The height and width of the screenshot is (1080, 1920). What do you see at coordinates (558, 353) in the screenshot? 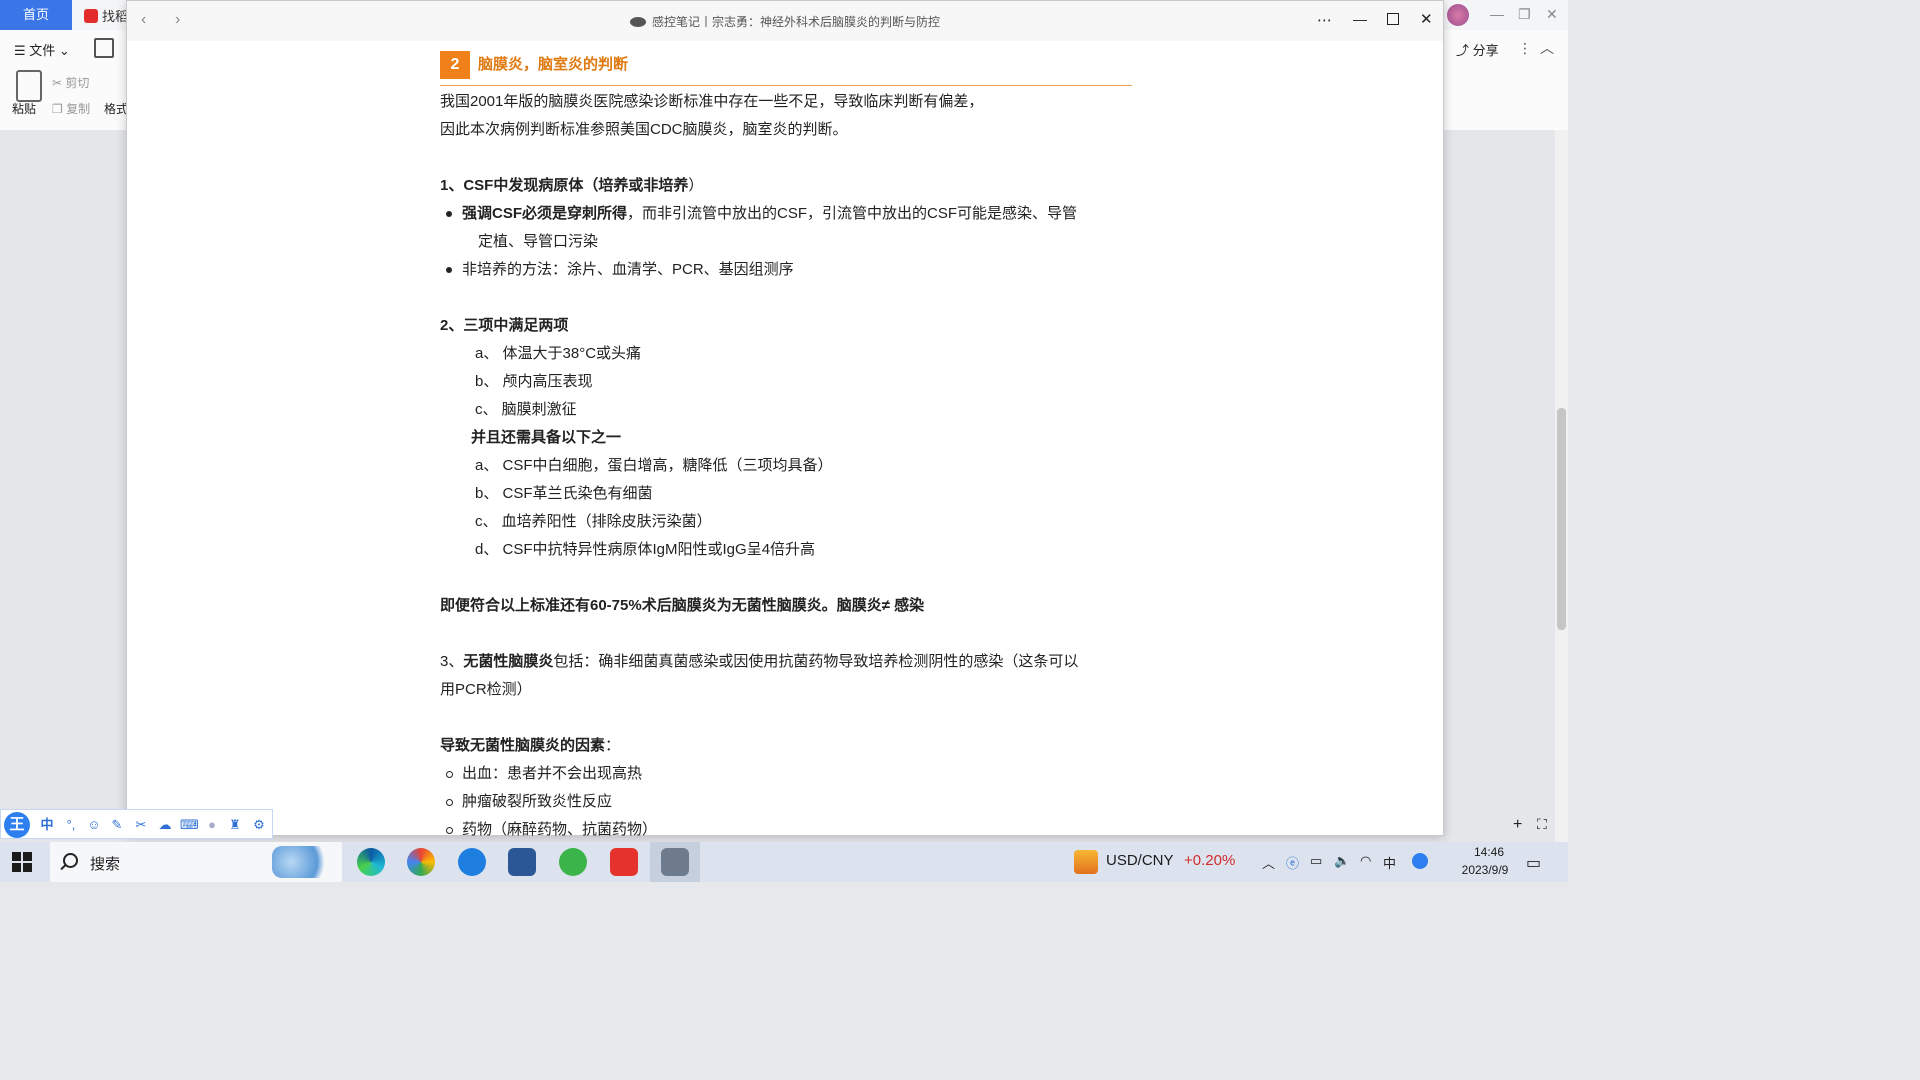
I see `list-item: a、 体温大于38°C或头痛` at bounding box center [558, 353].